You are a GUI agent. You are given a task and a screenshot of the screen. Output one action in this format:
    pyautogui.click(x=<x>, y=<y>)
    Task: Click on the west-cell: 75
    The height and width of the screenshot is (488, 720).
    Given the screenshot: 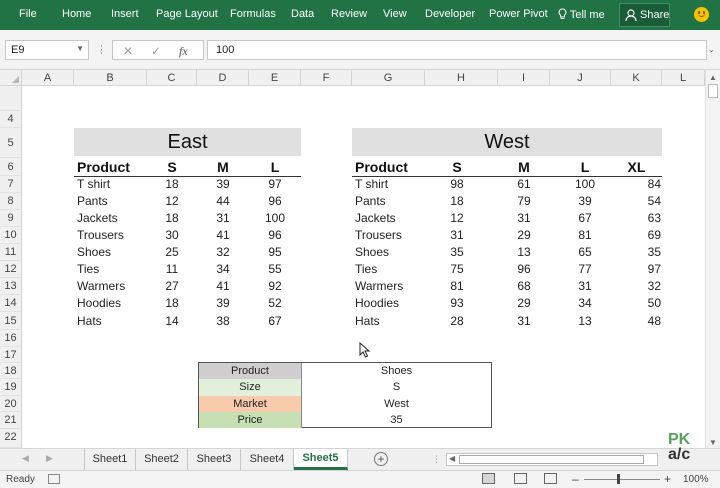 What is the action you would take?
    pyautogui.click(x=457, y=269)
    